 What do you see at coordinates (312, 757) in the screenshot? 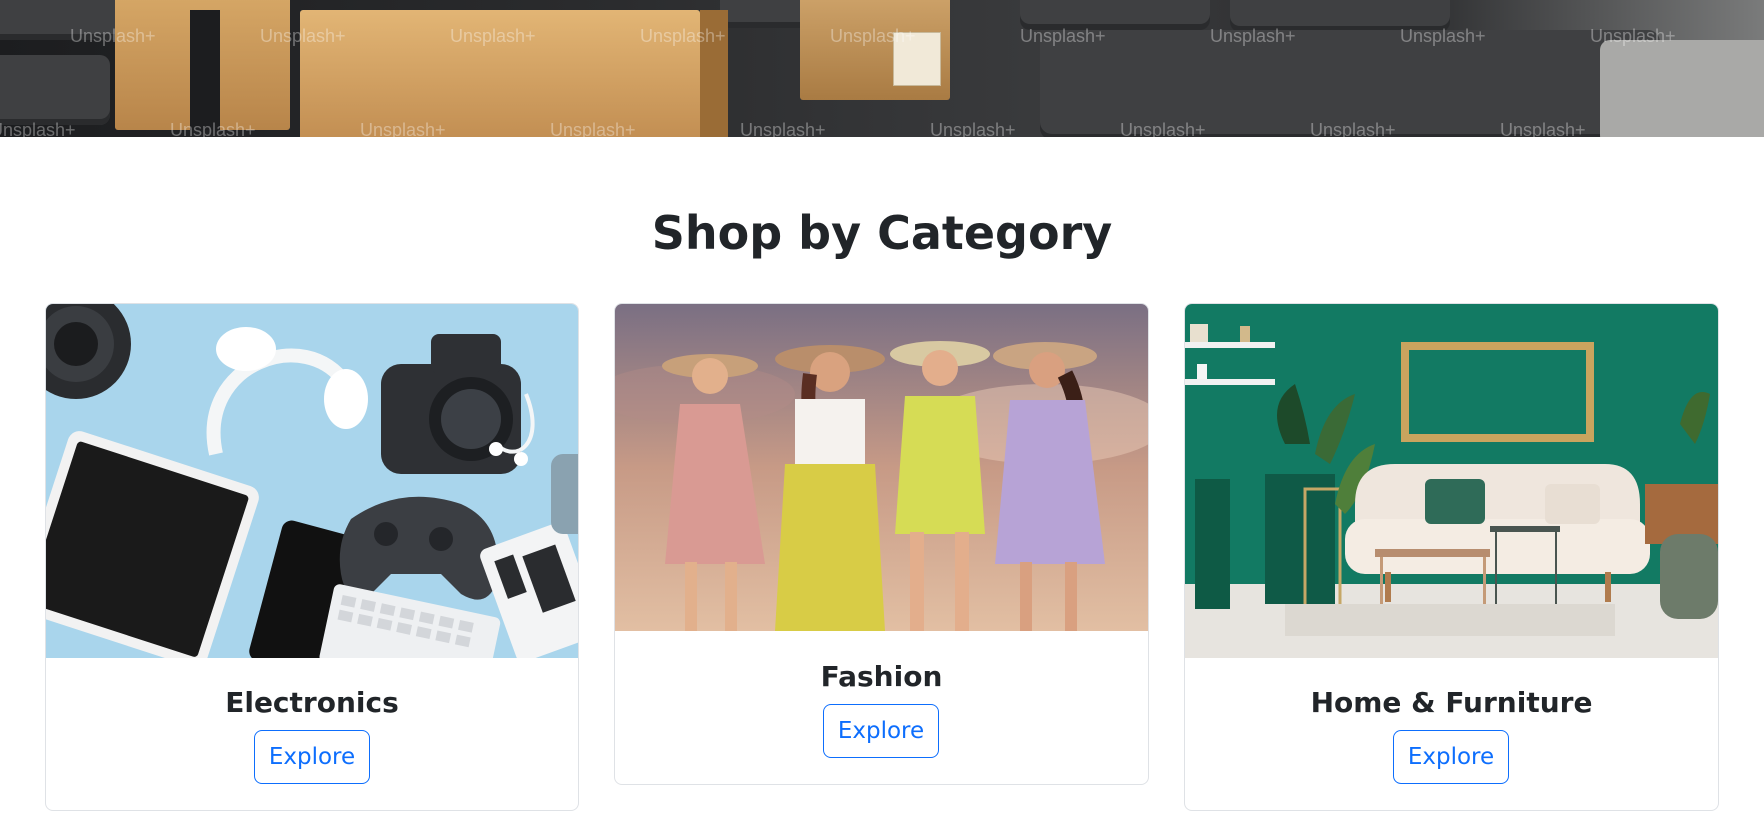
I see `explore-electronics-button: Explore` at bounding box center [312, 757].